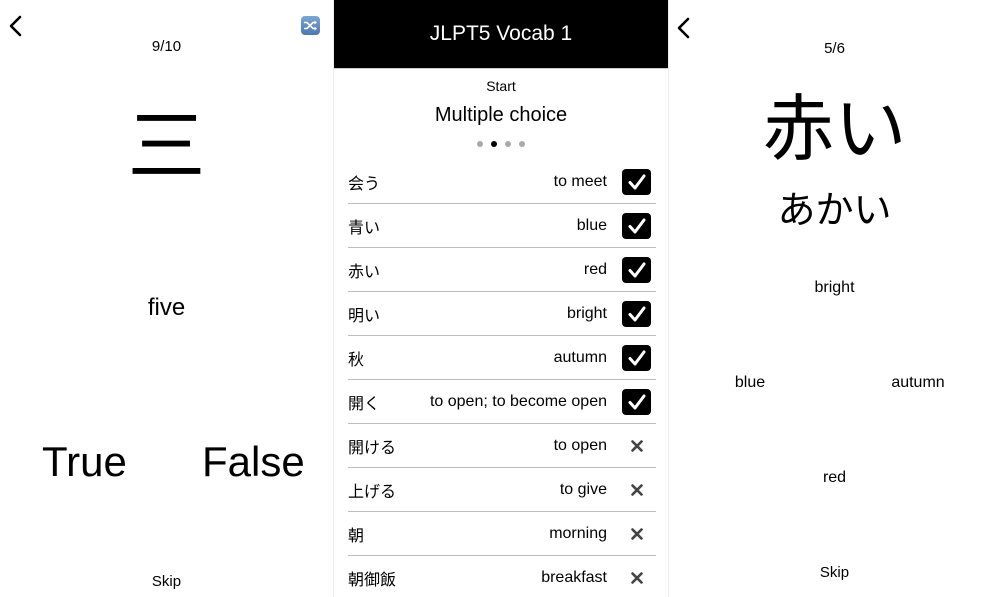 Image resolution: width=1000 pixels, height=597 pixels. What do you see at coordinates (595, 269) in the screenshot?
I see `word-english: red` at bounding box center [595, 269].